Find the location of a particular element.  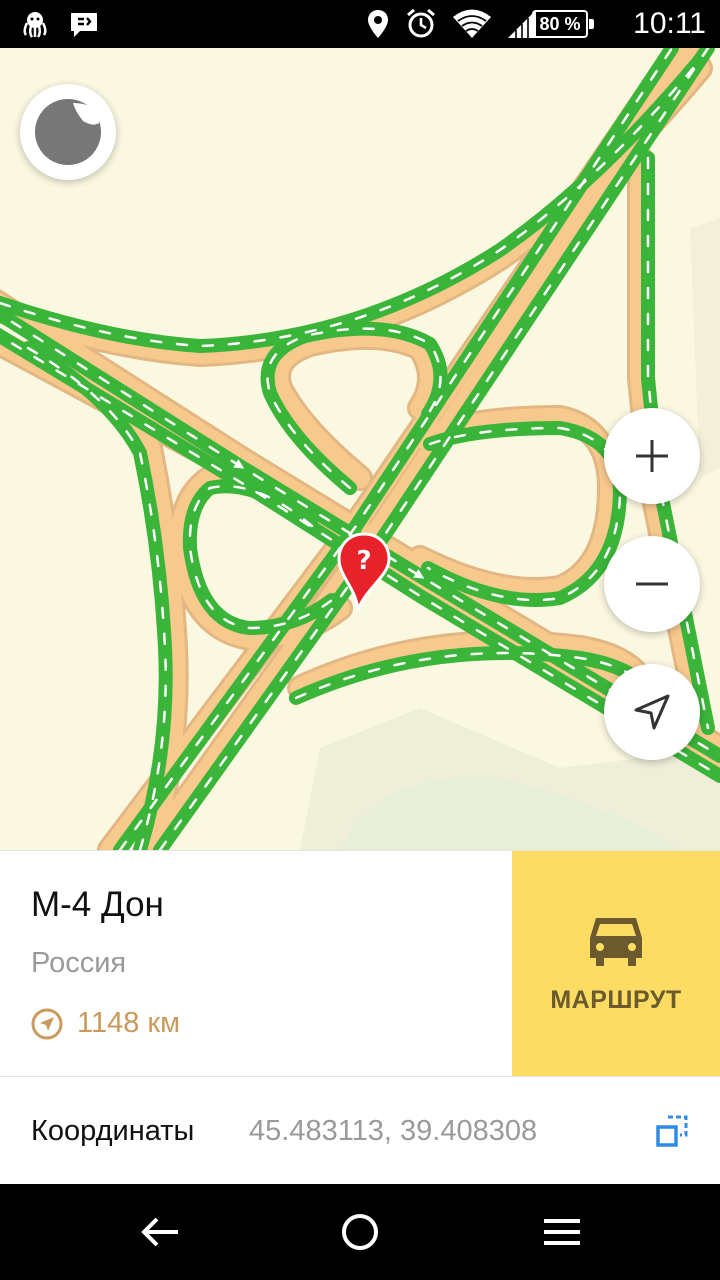

back-button is located at coordinates (160, 1232).